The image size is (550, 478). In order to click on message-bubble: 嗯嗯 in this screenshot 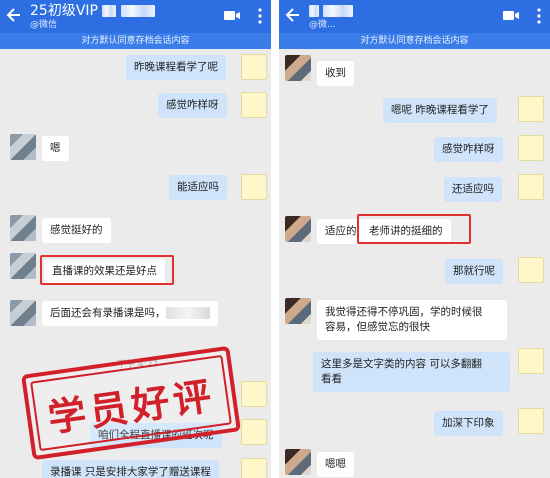, I will do `click(335, 464)`.